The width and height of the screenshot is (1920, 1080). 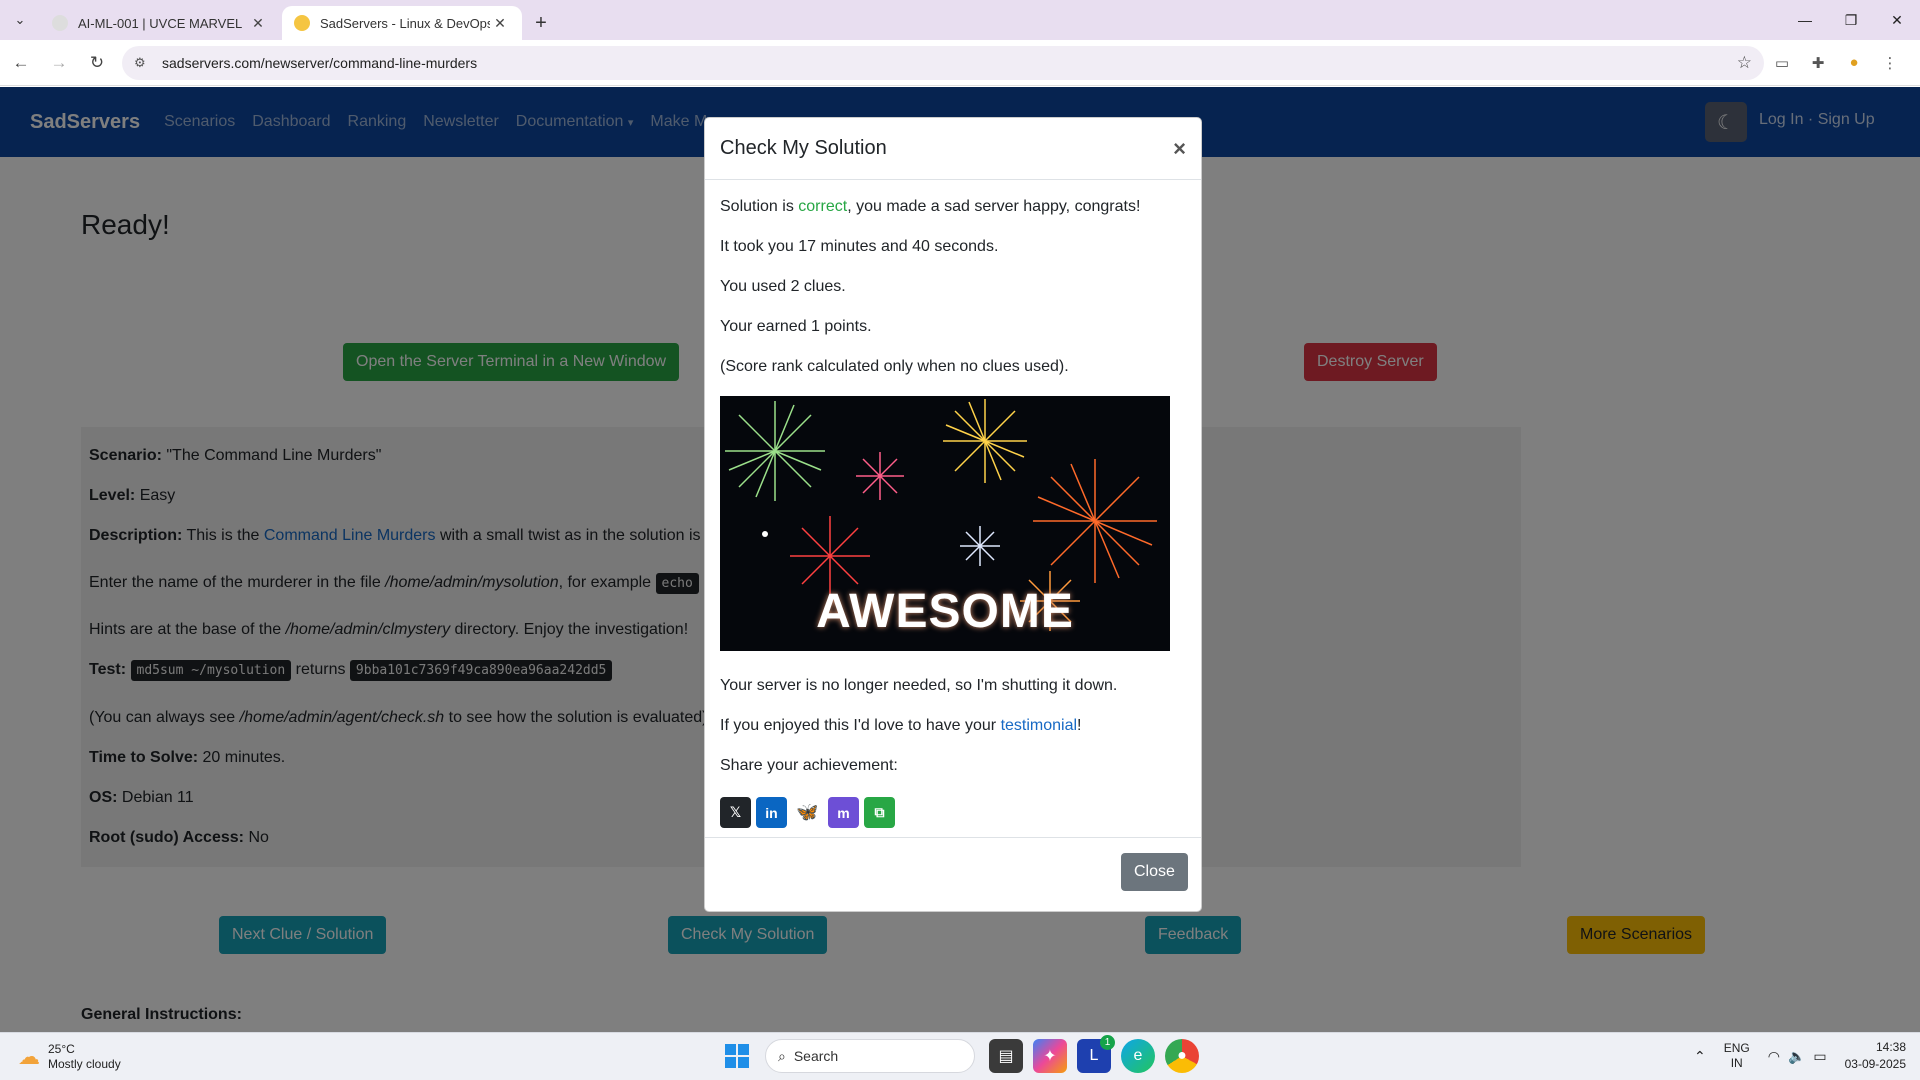 I want to click on enjoy-post: !, so click(x=1079, y=725).